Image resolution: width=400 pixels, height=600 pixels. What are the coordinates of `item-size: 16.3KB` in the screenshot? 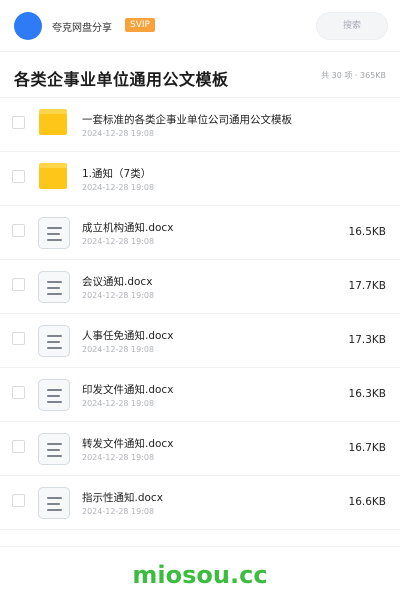 It's located at (367, 394).